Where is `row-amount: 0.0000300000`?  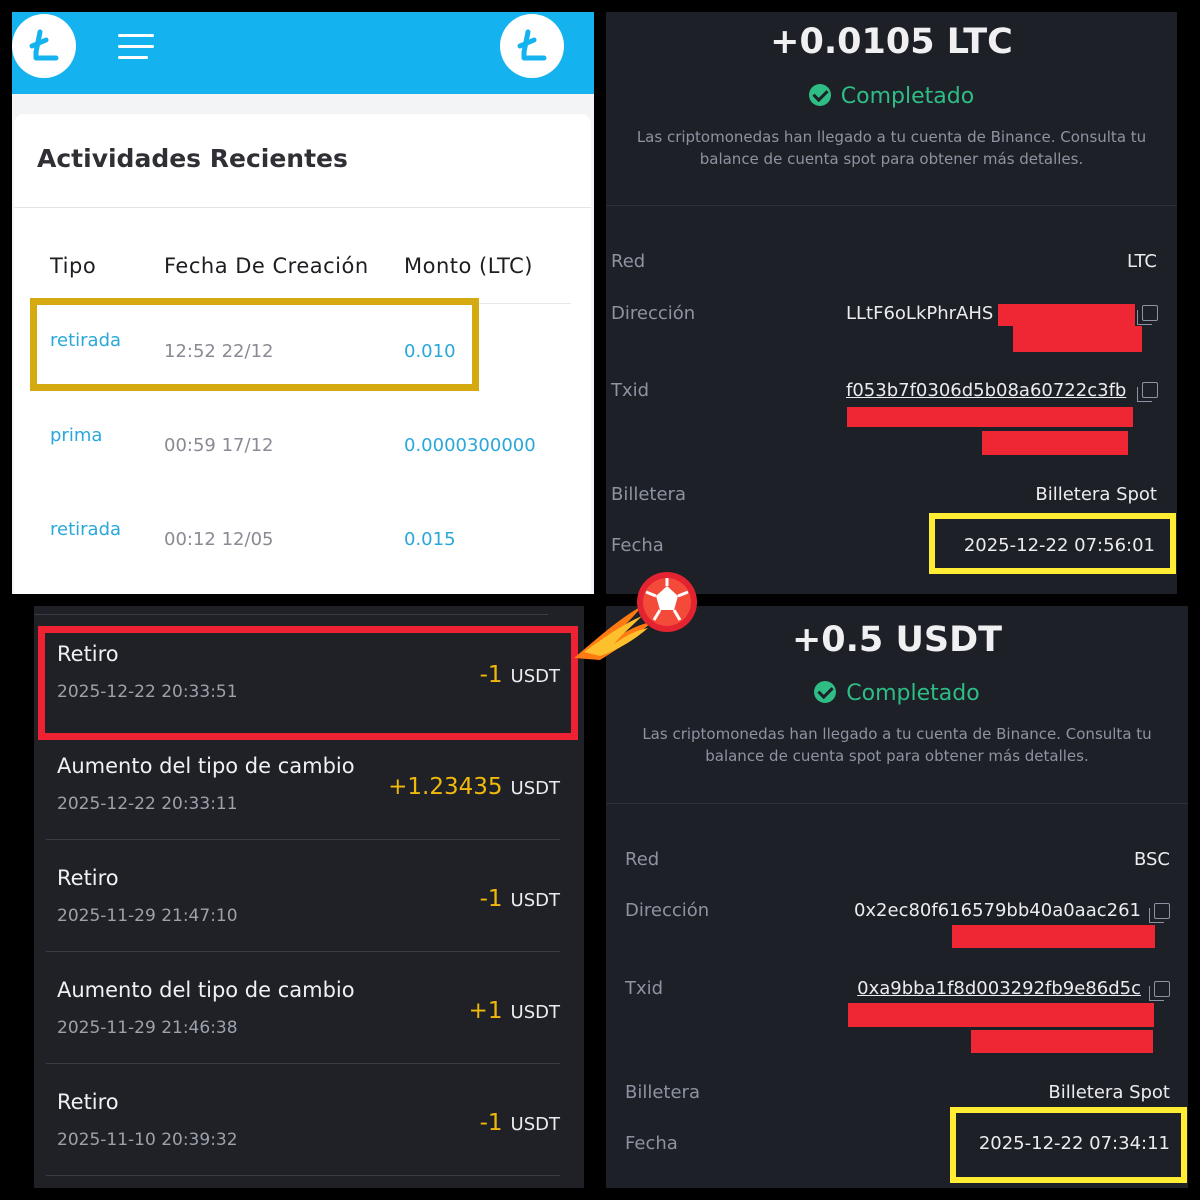 row-amount: 0.0000300000 is located at coordinates (470, 445).